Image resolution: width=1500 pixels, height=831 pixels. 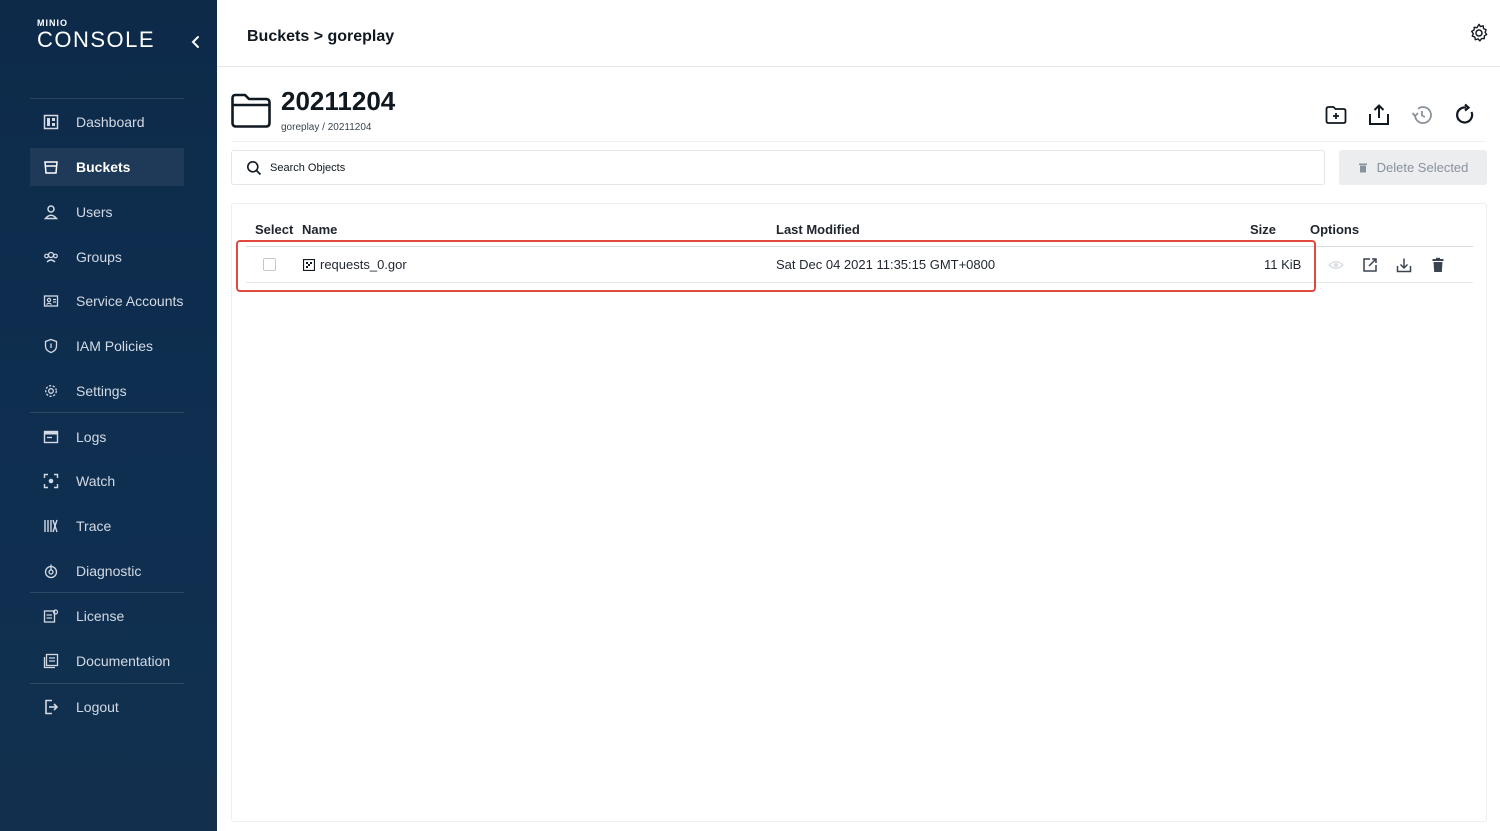 I want to click on logo-main-text: CONSOLE, so click(x=96, y=39).